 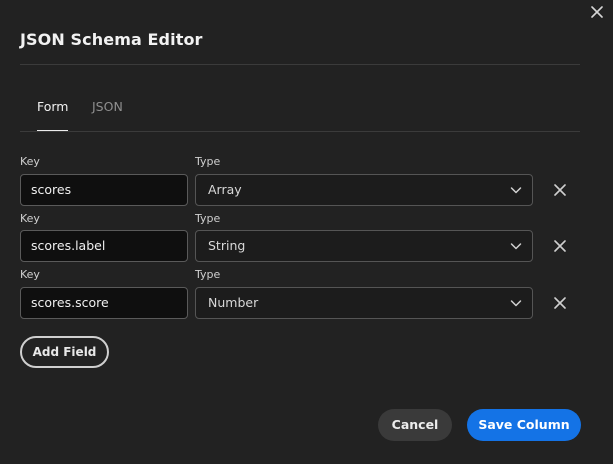 I want to click on type-select: Number, so click(x=364, y=303).